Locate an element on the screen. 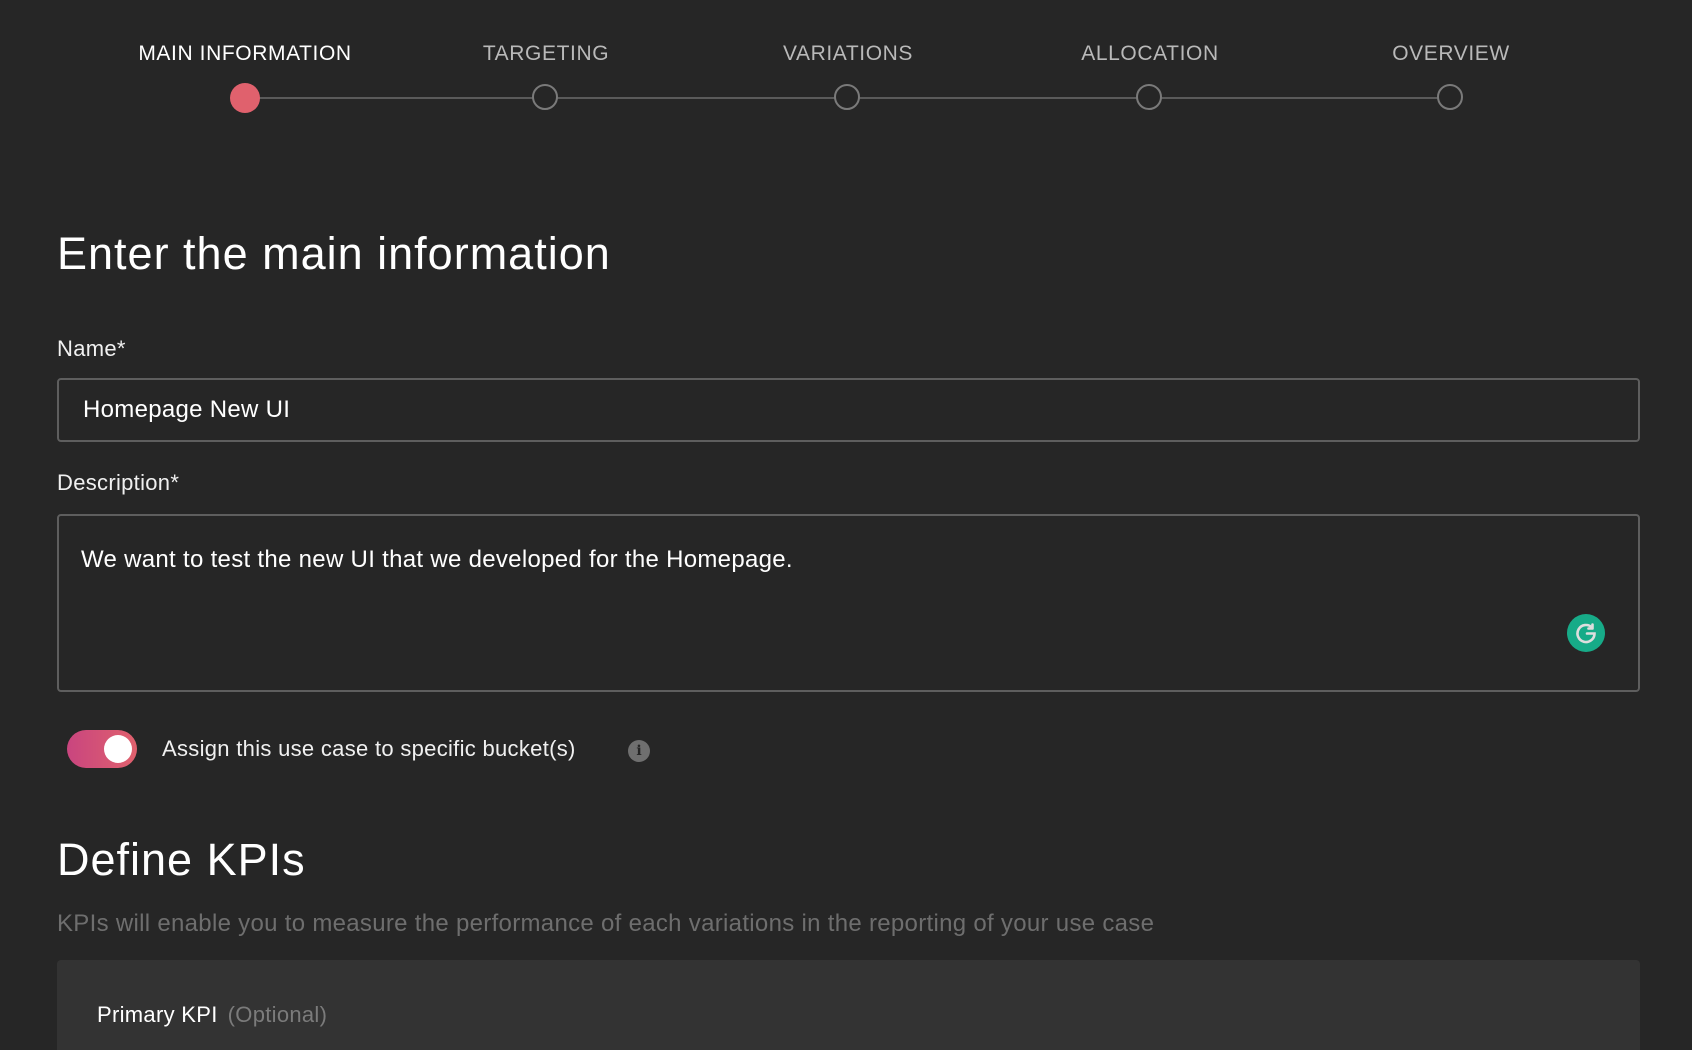 This screenshot has height=1050, width=1692. primary-kpi-heading: Primary KPI (Optional) is located at coordinates (212, 1015).